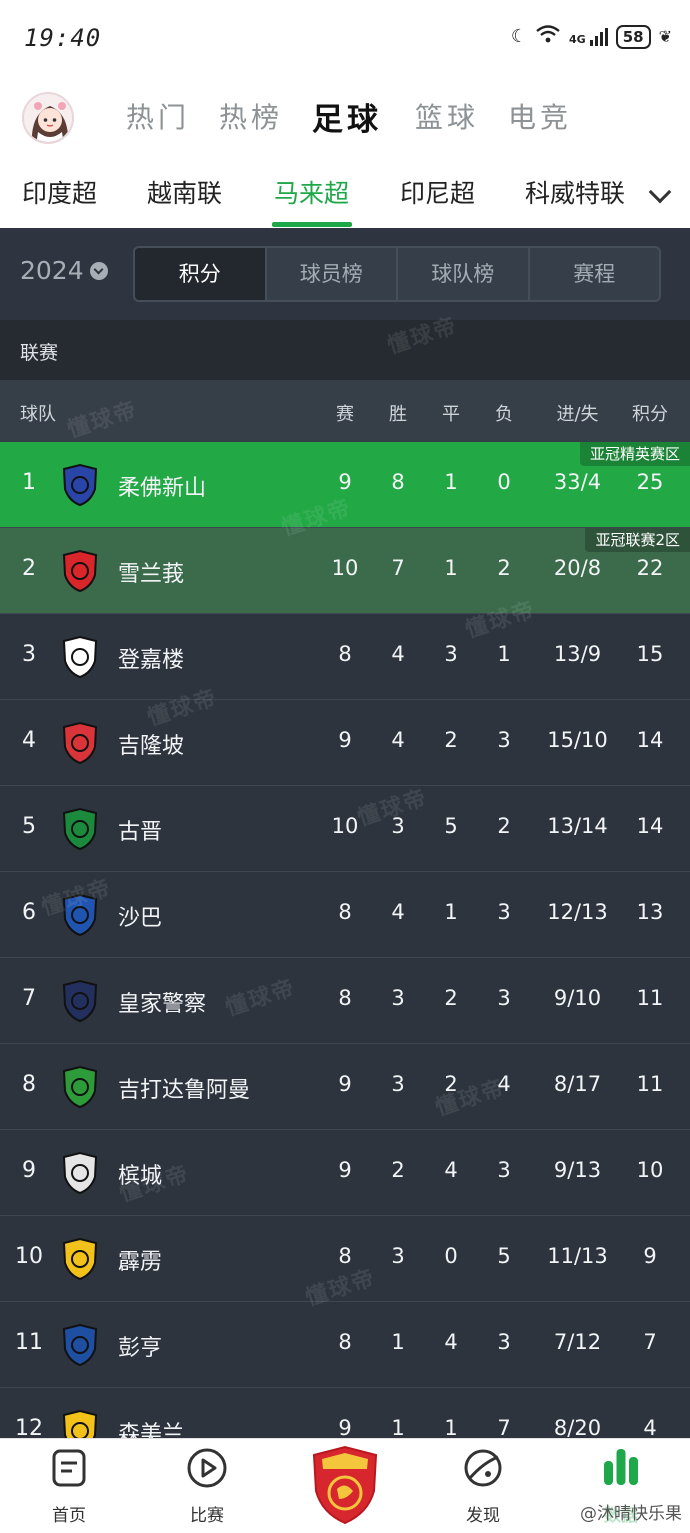  I want to click on team-name: 吉隆坡, so click(151, 746).